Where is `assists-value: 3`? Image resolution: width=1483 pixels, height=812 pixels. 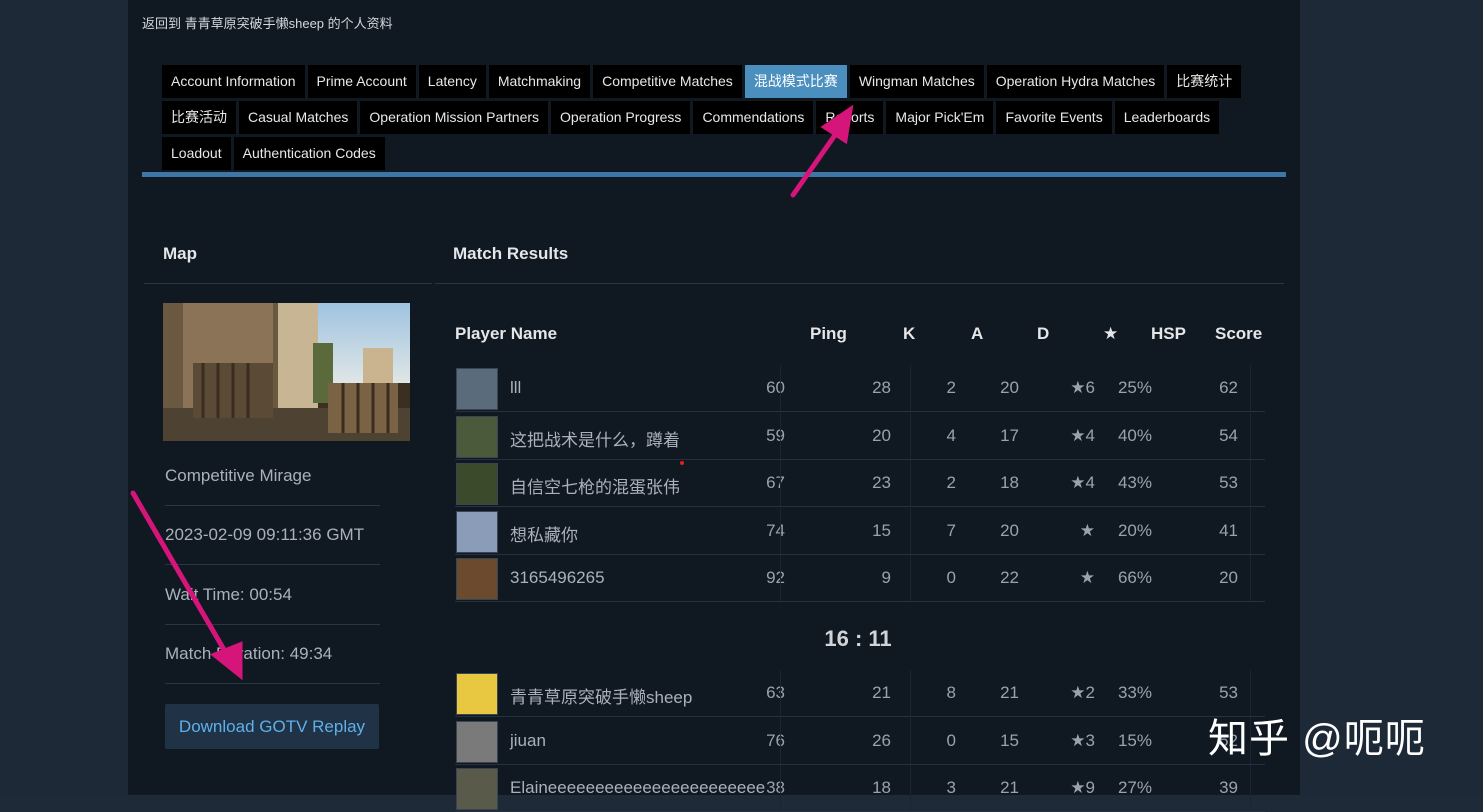
assists-value: 3 is located at coordinates (951, 787).